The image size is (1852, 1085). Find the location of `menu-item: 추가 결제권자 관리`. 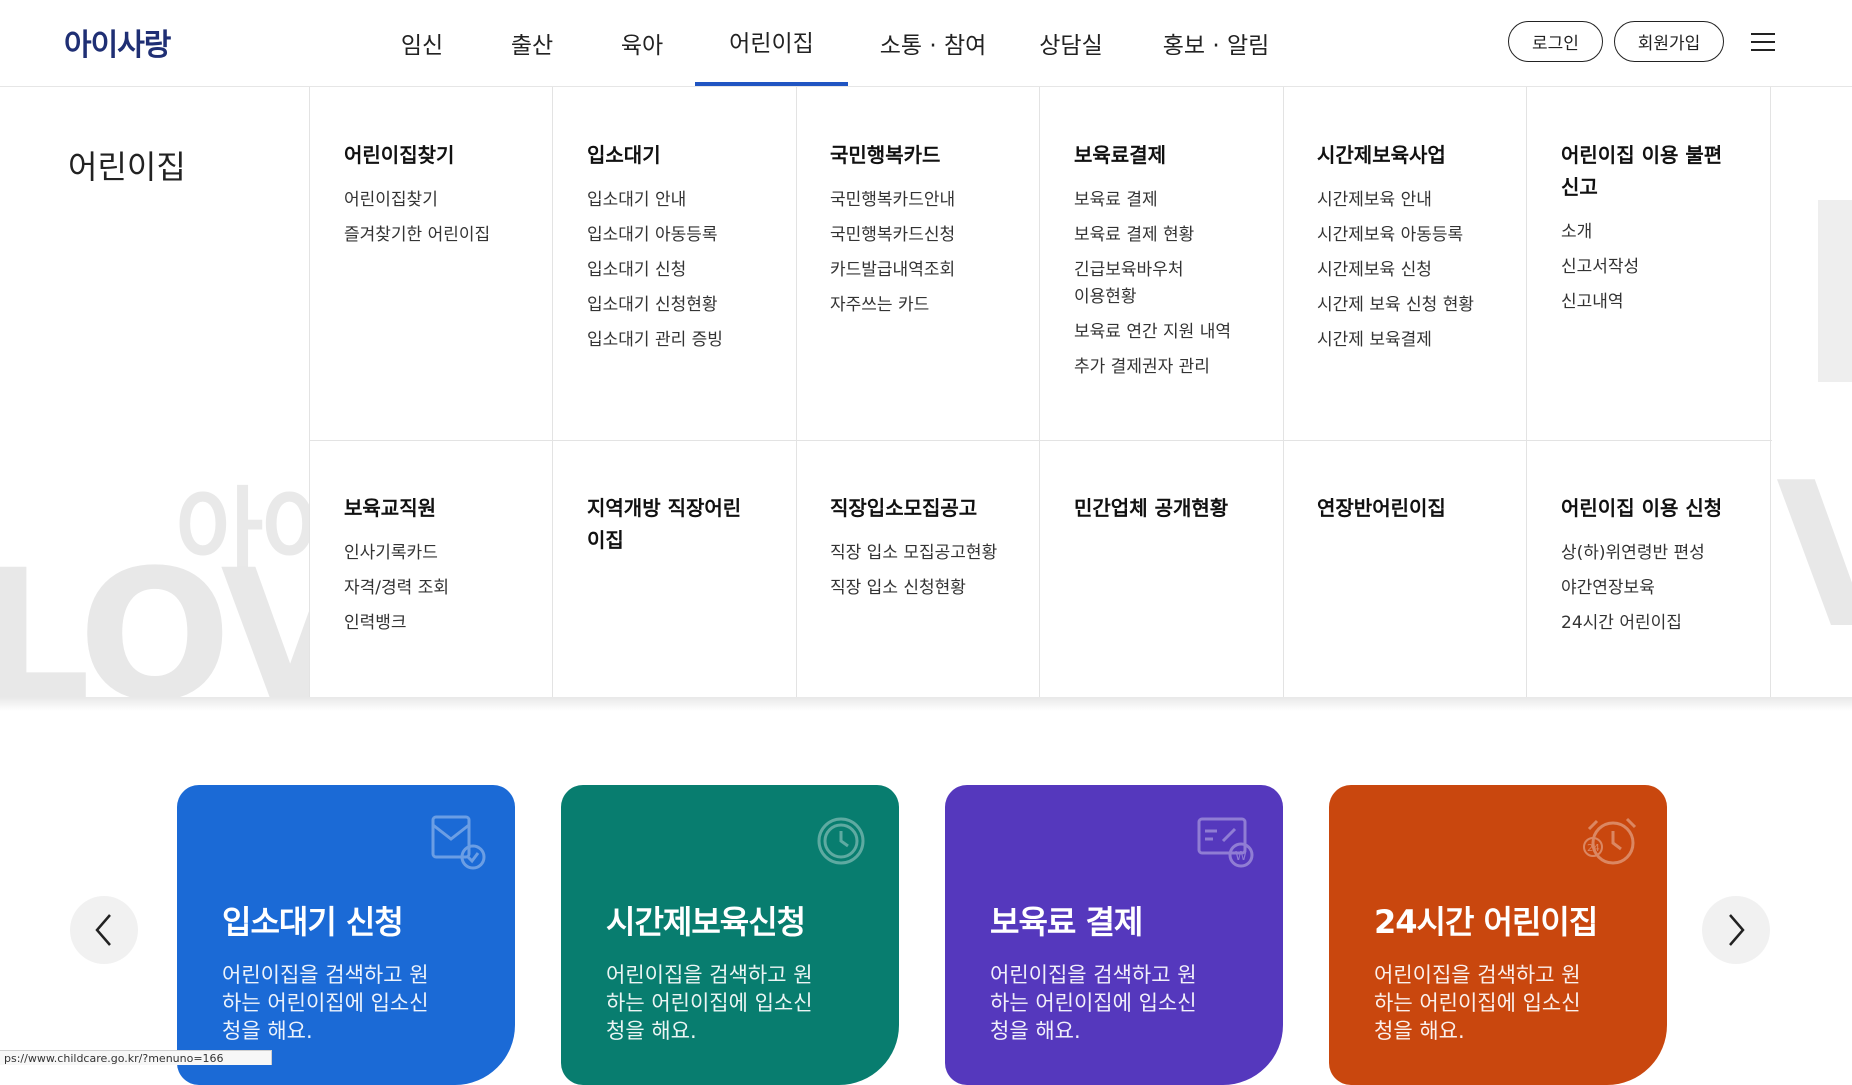

menu-item: 추가 결제권자 관리 is located at coordinates (1178, 367).